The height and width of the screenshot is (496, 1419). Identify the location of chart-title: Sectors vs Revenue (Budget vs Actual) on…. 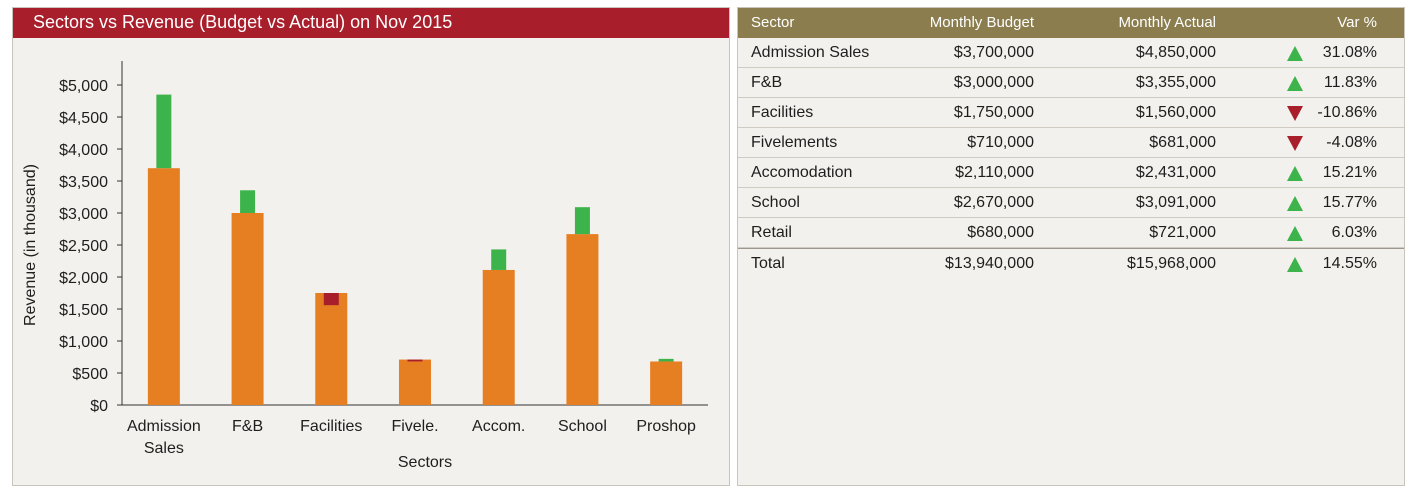
(243, 22).